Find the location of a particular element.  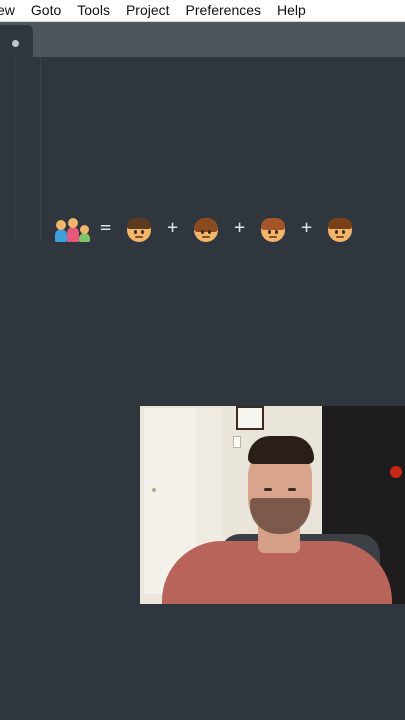

family-icon is located at coordinates (72, 227).